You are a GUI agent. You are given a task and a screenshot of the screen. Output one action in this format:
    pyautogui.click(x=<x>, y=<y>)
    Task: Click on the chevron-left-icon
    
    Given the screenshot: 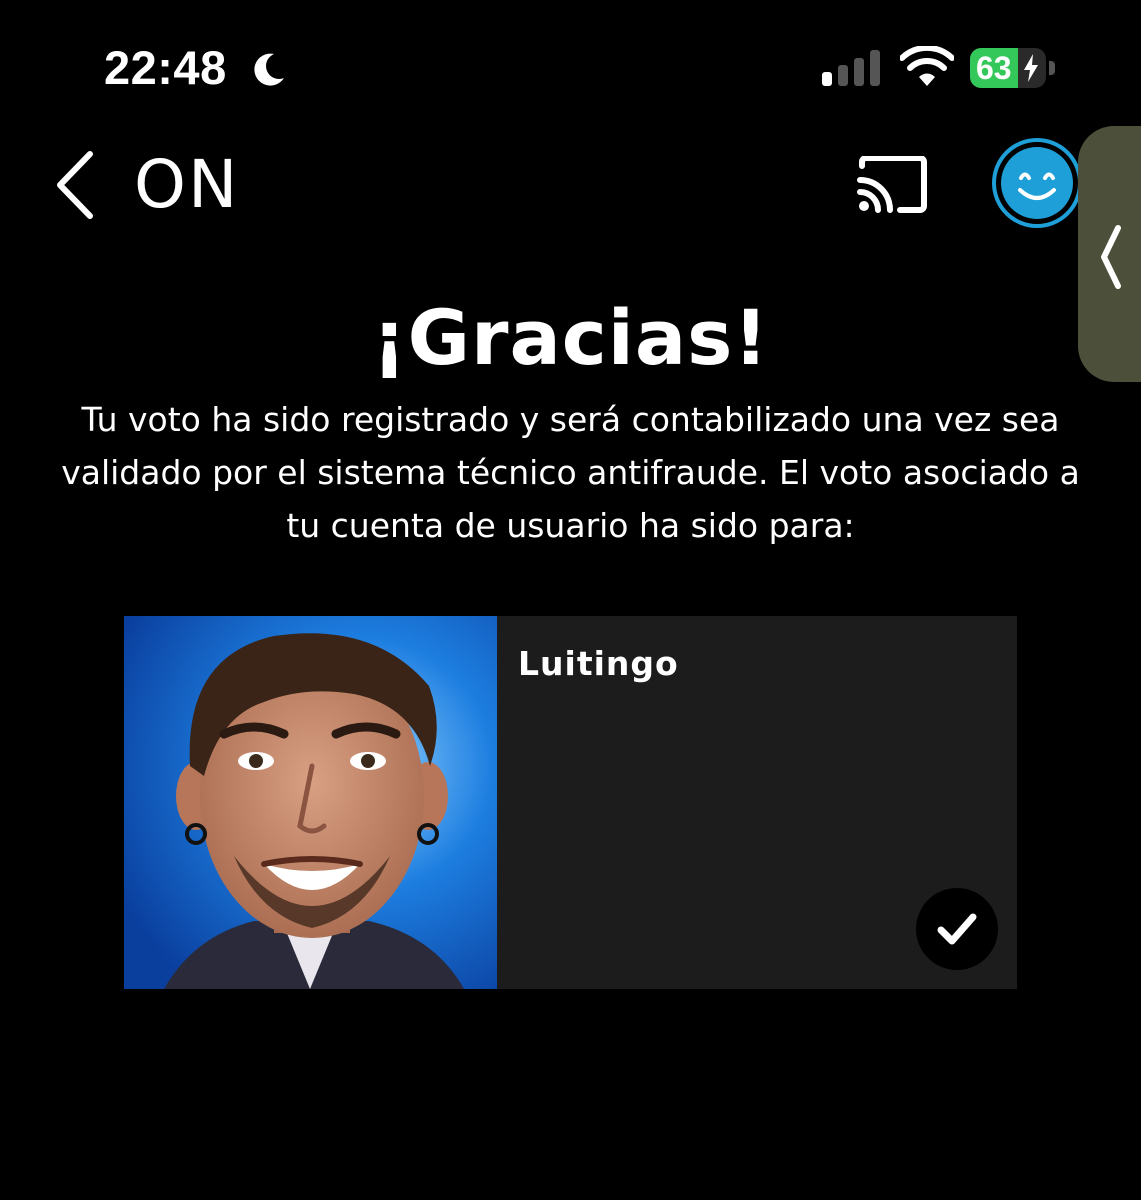 What is the action you would take?
    pyautogui.click(x=1111, y=257)
    